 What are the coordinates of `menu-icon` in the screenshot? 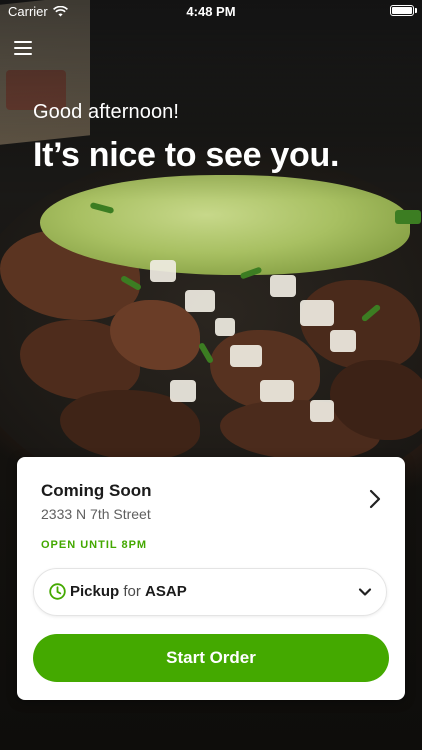 It's located at (25, 48).